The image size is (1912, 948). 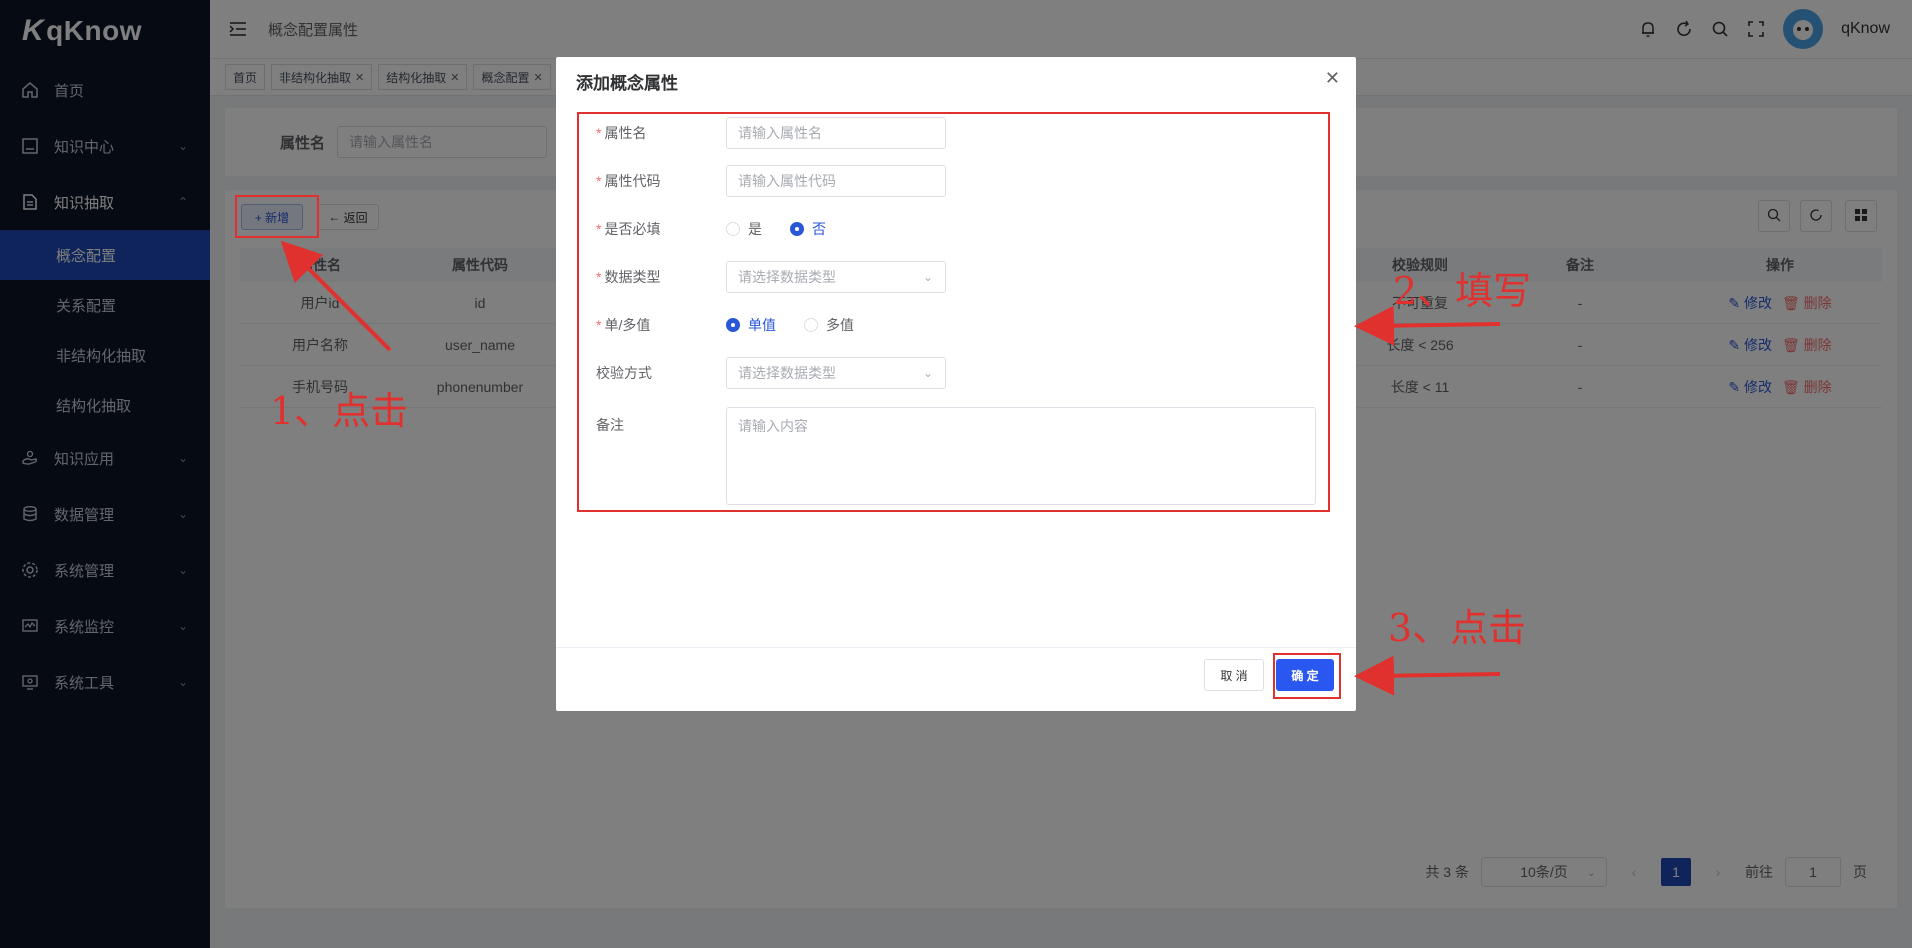 What do you see at coordinates (1457, 628) in the screenshot?
I see `annotation-step3: 3、点击` at bounding box center [1457, 628].